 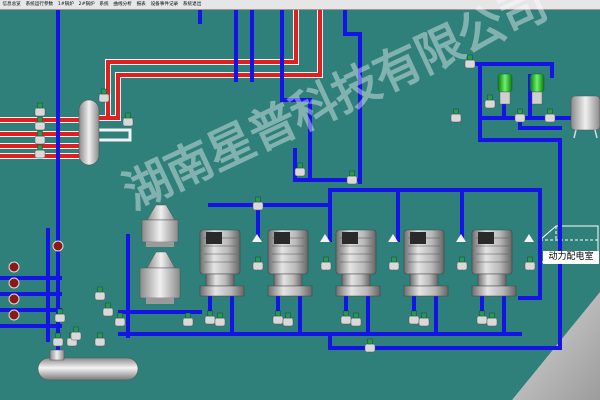 I want to click on menu-item-exit: 系统退出, so click(x=192, y=4).